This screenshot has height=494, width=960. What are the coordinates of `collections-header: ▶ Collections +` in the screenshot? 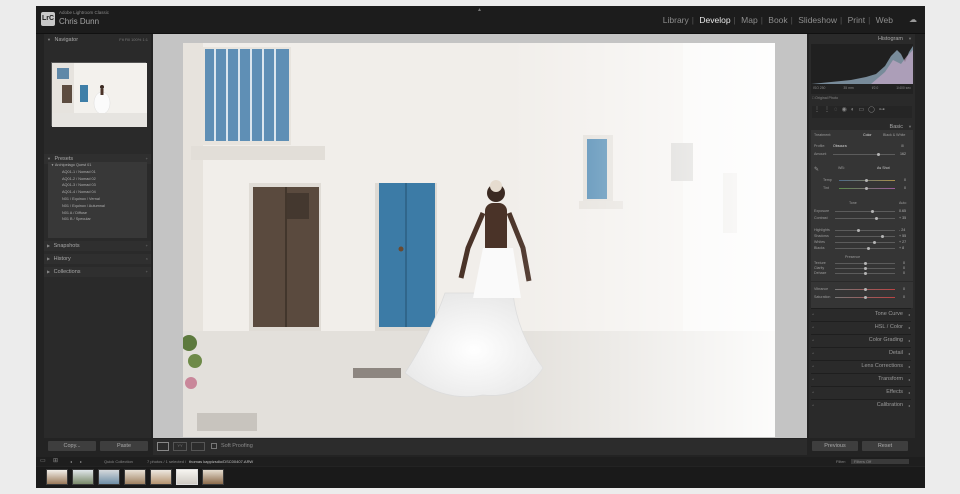 It's located at (97, 272).